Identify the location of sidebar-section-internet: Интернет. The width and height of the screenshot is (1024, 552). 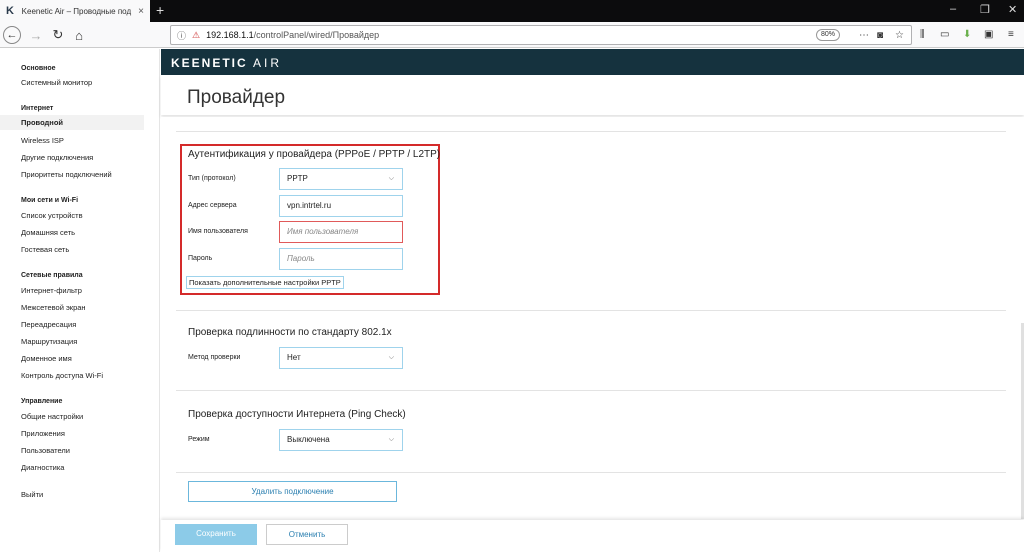
(37, 108).